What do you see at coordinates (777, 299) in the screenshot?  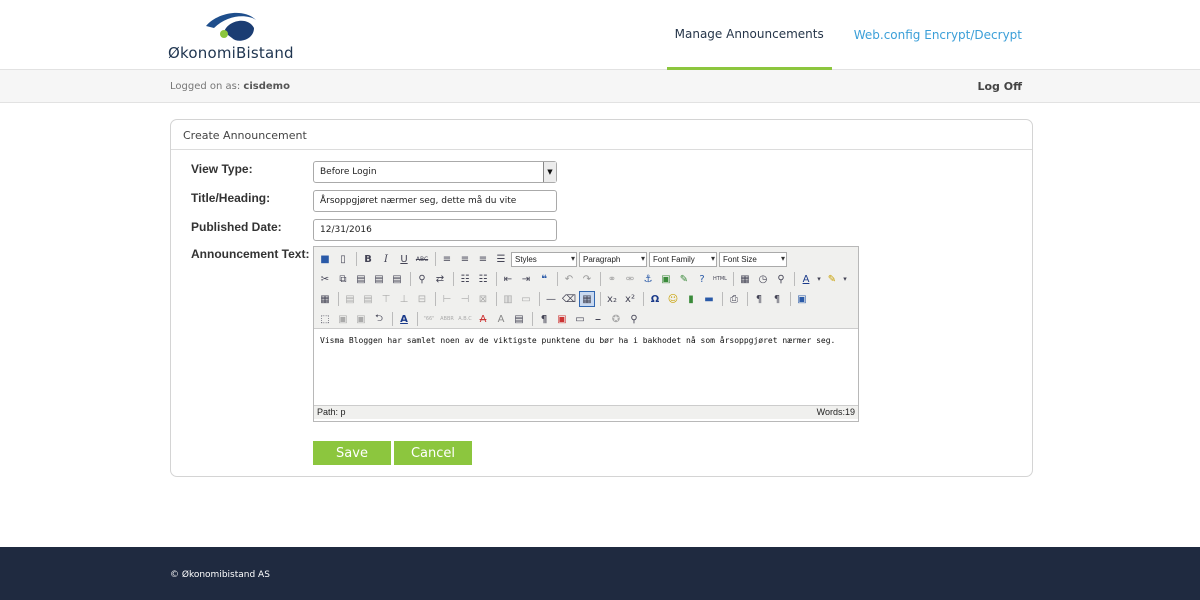 I see `rtl-icon: ¶` at bounding box center [777, 299].